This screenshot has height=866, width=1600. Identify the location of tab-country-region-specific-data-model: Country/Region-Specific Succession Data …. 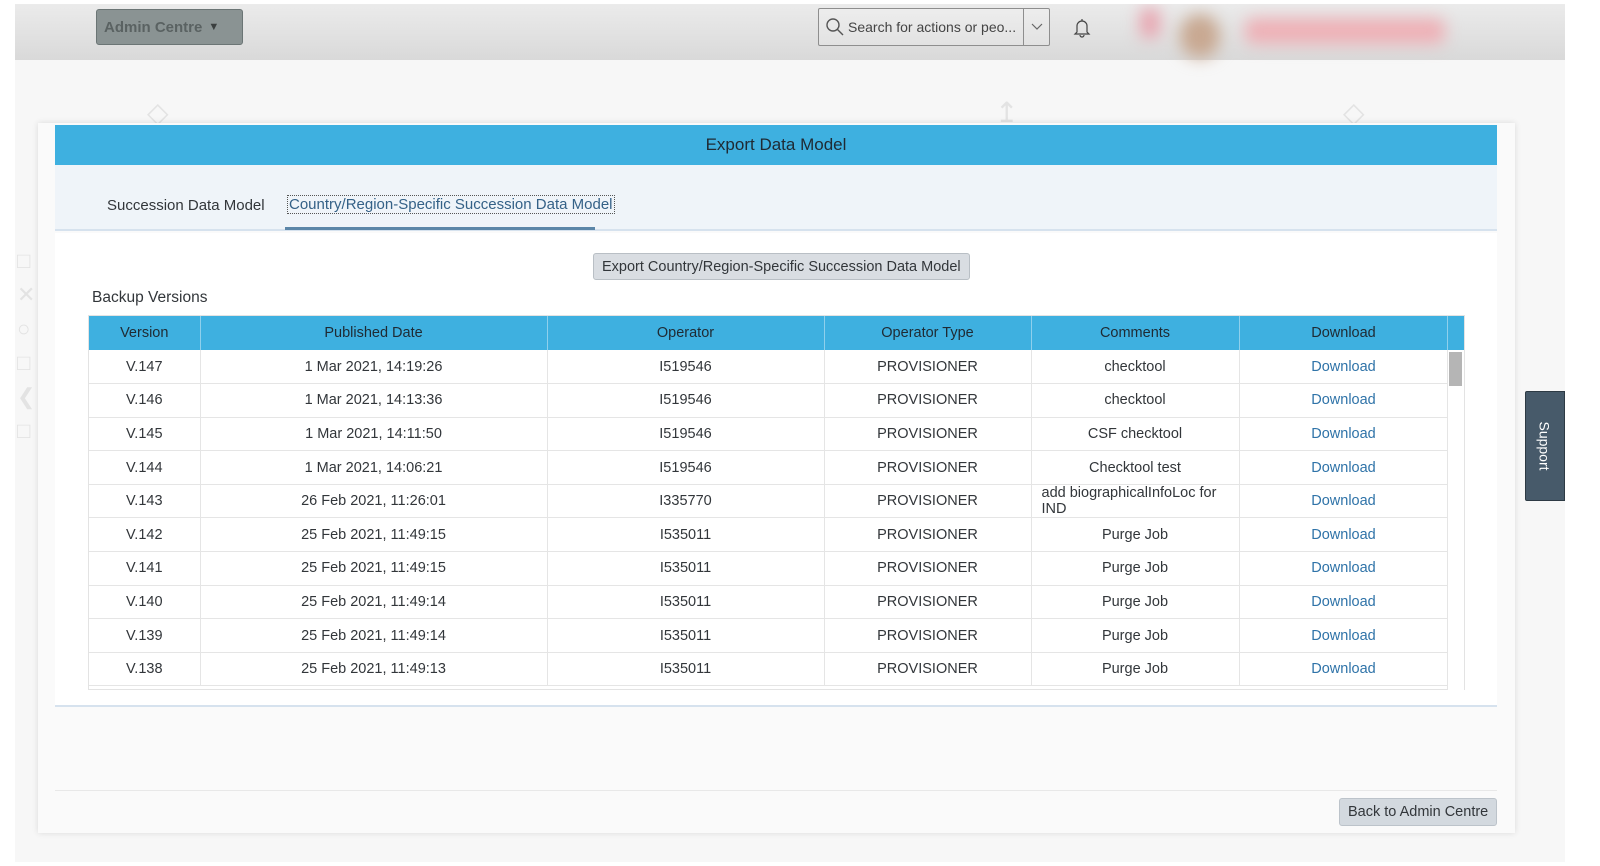
(451, 204).